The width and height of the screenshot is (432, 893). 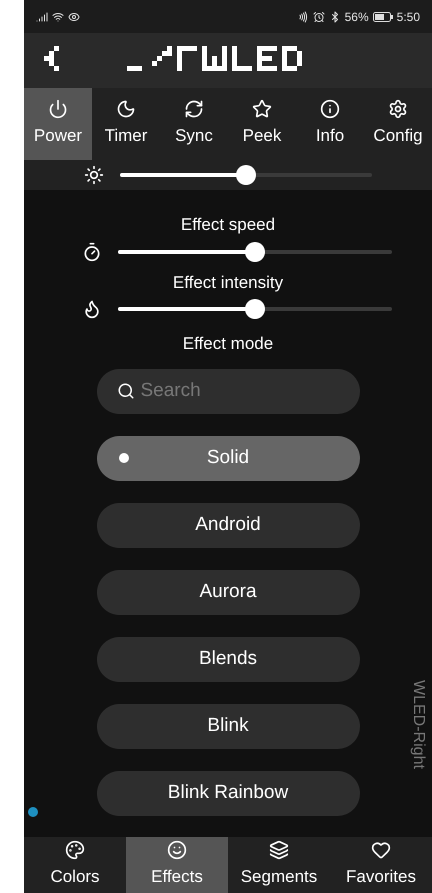 I want to click on brightness-slider, so click(x=246, y=175).